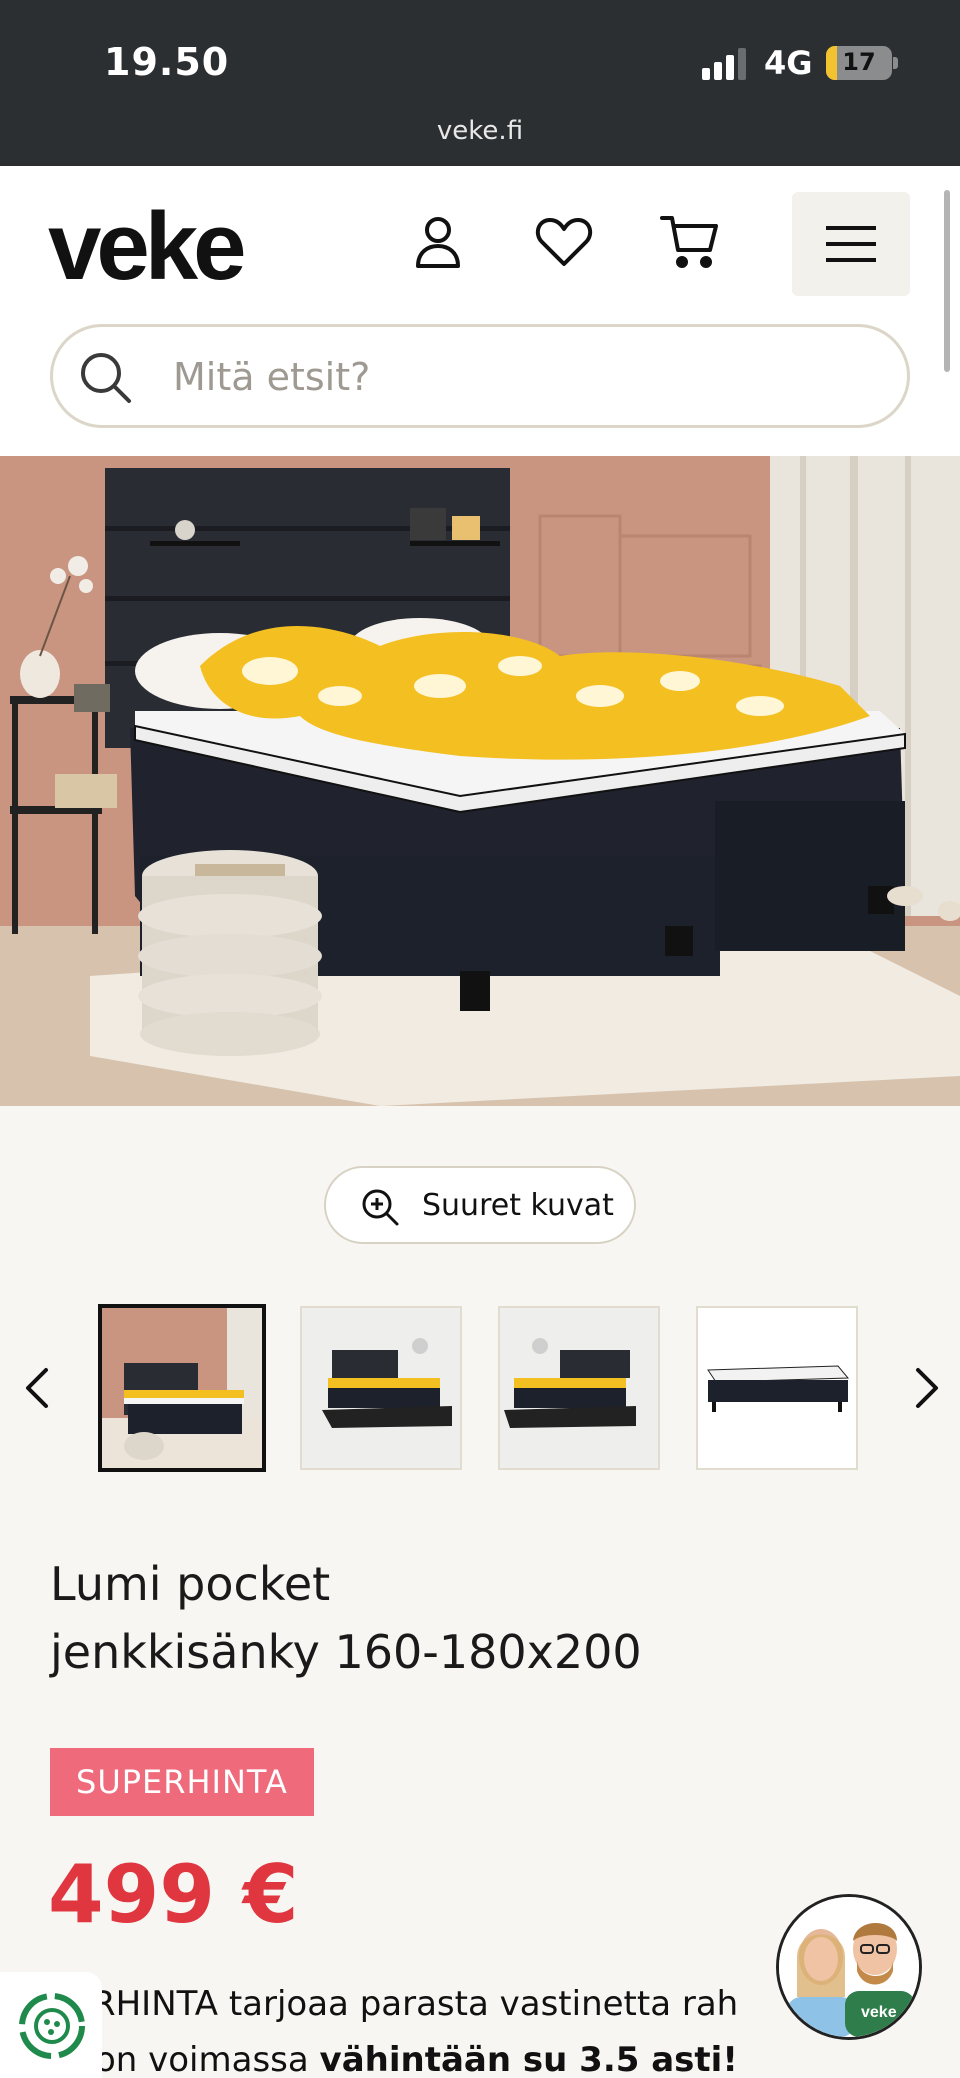  I want to click on large-images-button: Suuret kuvat, so click(480, 1205).